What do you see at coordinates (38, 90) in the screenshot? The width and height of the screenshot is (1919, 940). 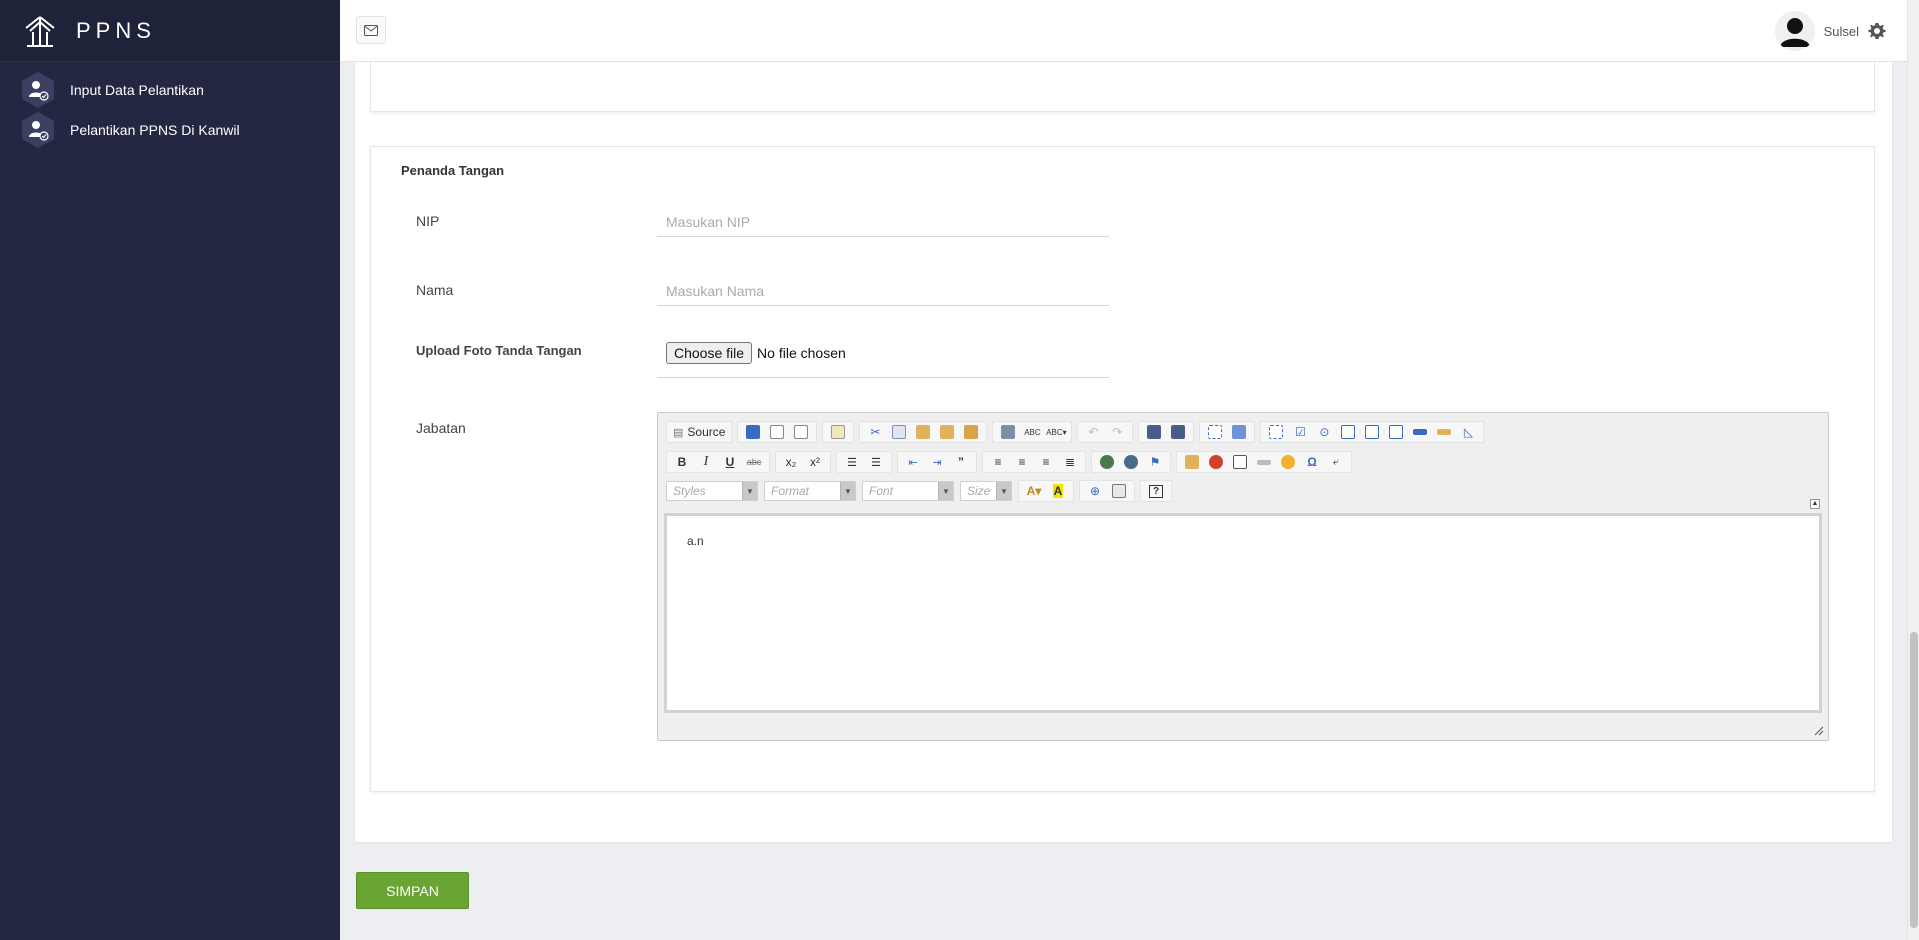 I see `user-check-icon` at bounding box center [38, 90].